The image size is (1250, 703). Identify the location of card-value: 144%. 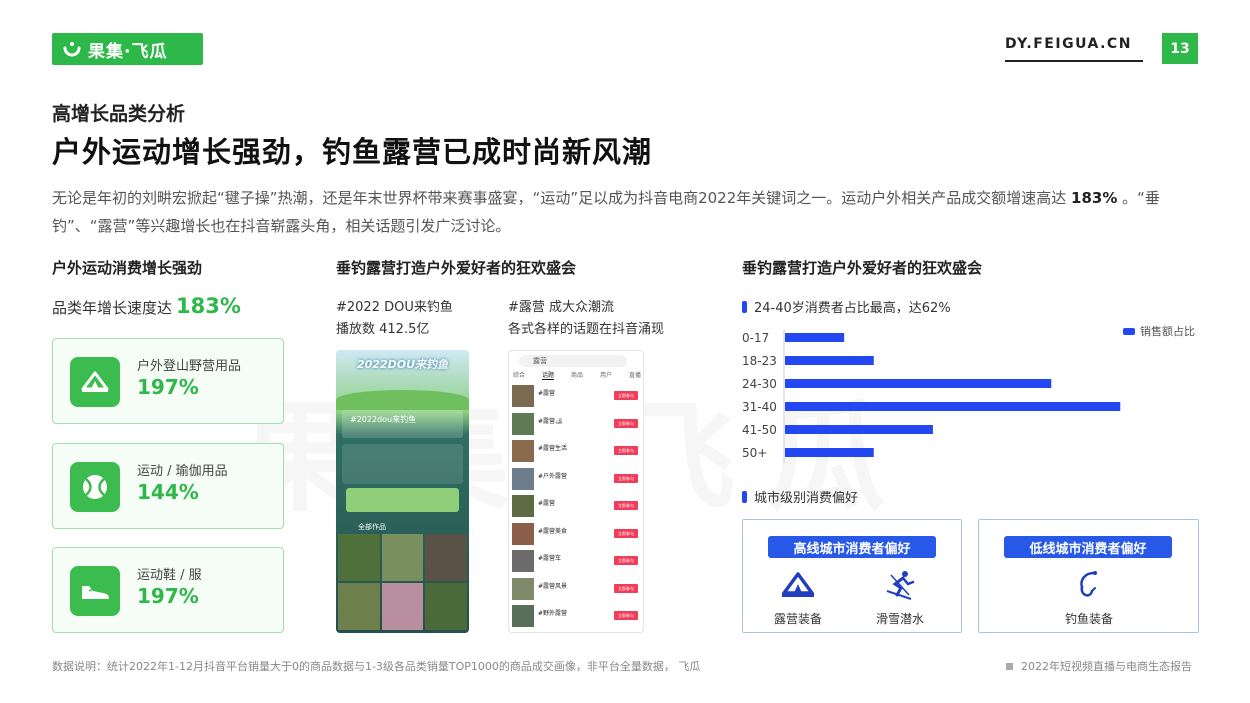
(168, 492).